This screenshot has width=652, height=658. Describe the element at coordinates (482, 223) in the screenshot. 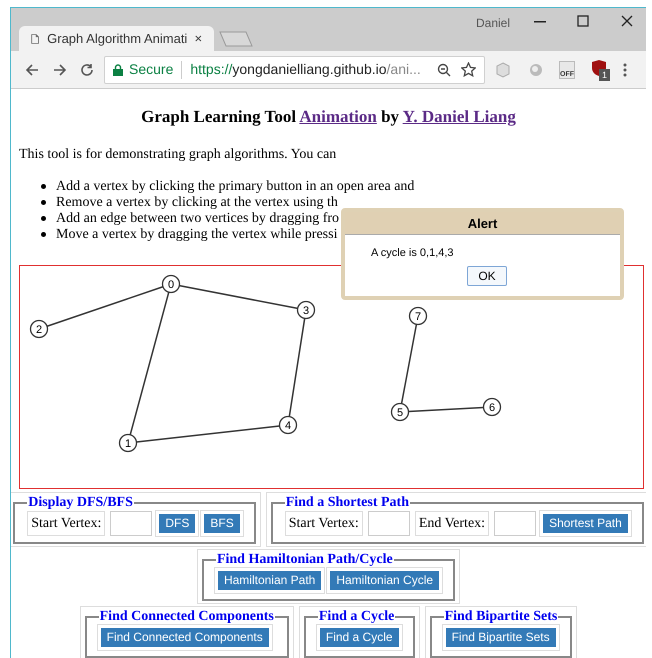

I see `alert-title: Alert` at that location.